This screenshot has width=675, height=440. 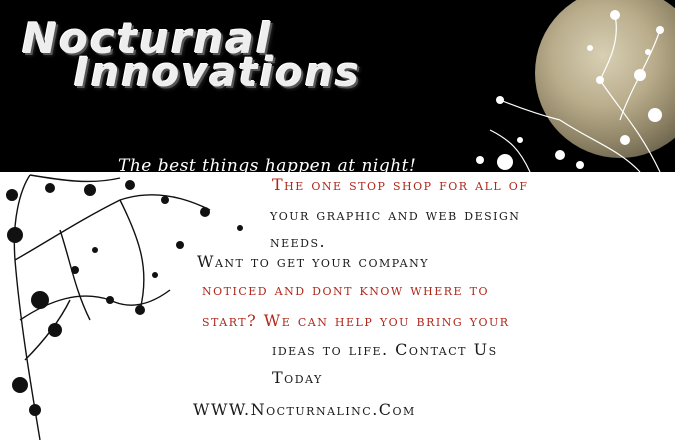 What do you see at coordinates (345, 289) in the screenshot?
I see `text-line-5: noticed and dont know where to` at bounding box center [345, 289].